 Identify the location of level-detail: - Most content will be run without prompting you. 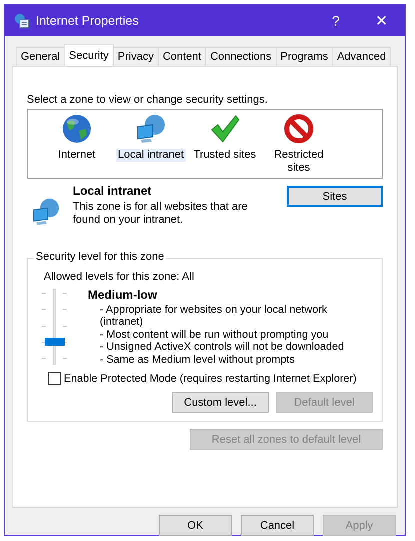
(214, 334).